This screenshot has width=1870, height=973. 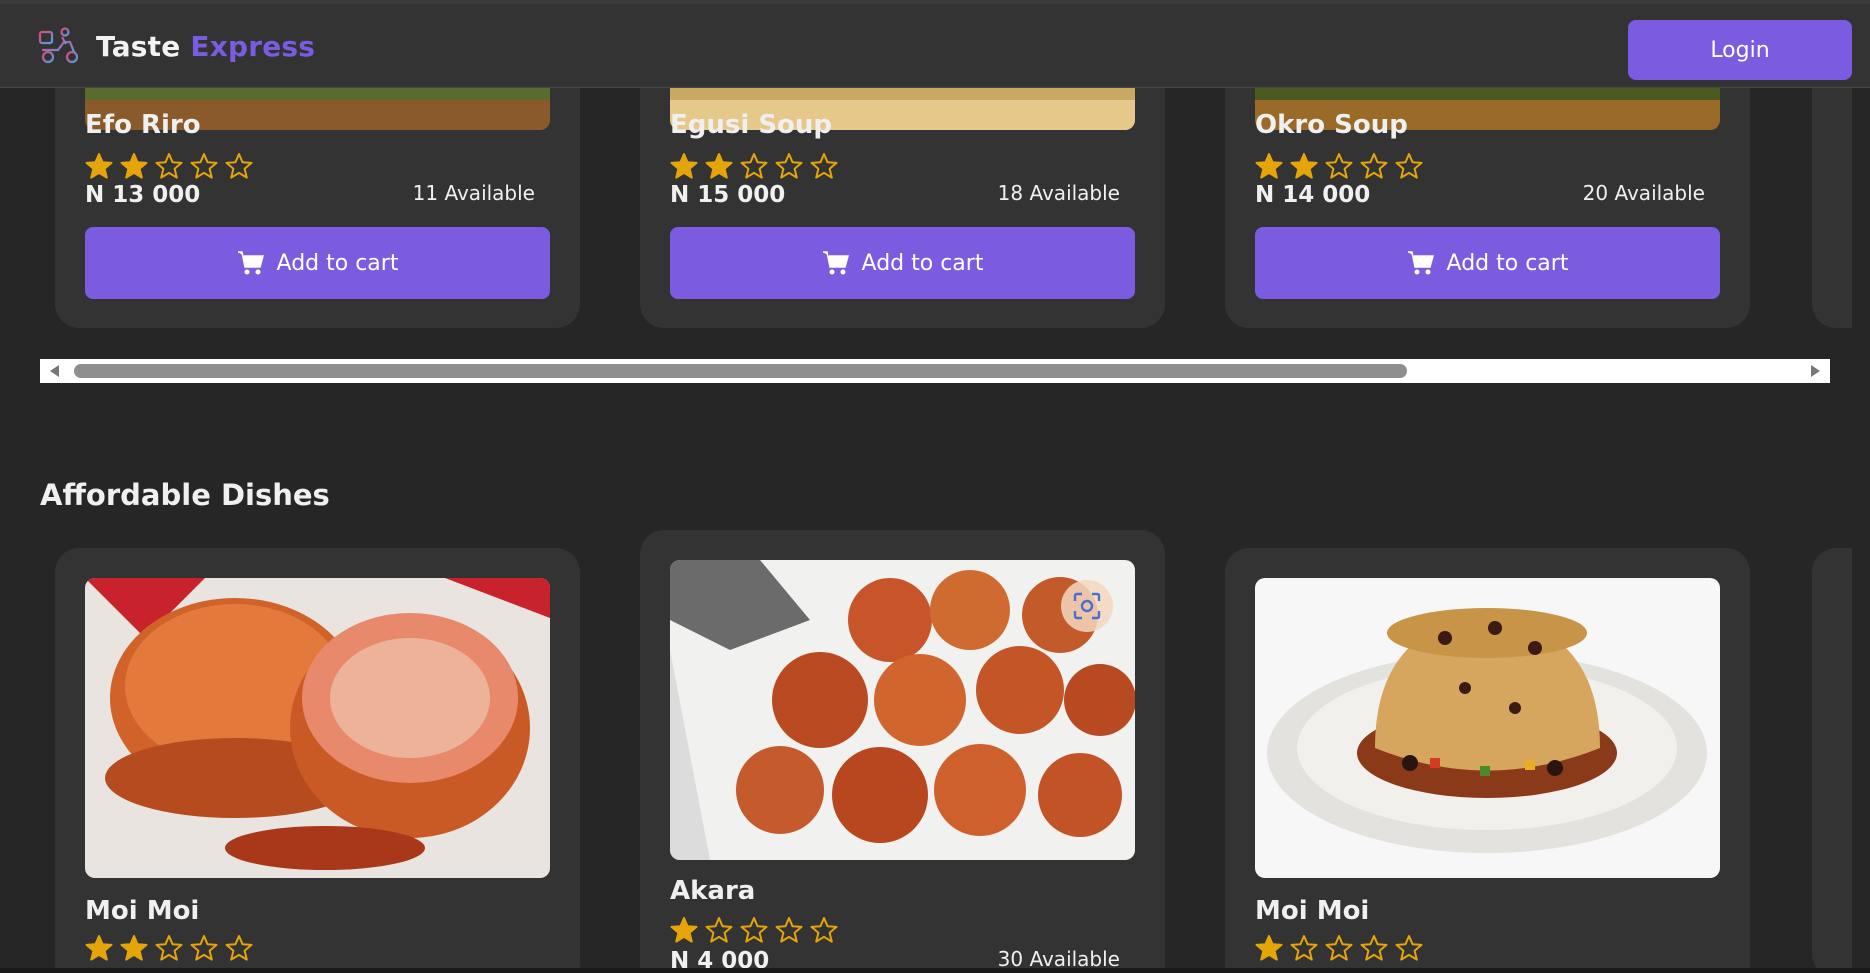 I want to click on dish-price: N 13 000, so click(x=143, y=195).